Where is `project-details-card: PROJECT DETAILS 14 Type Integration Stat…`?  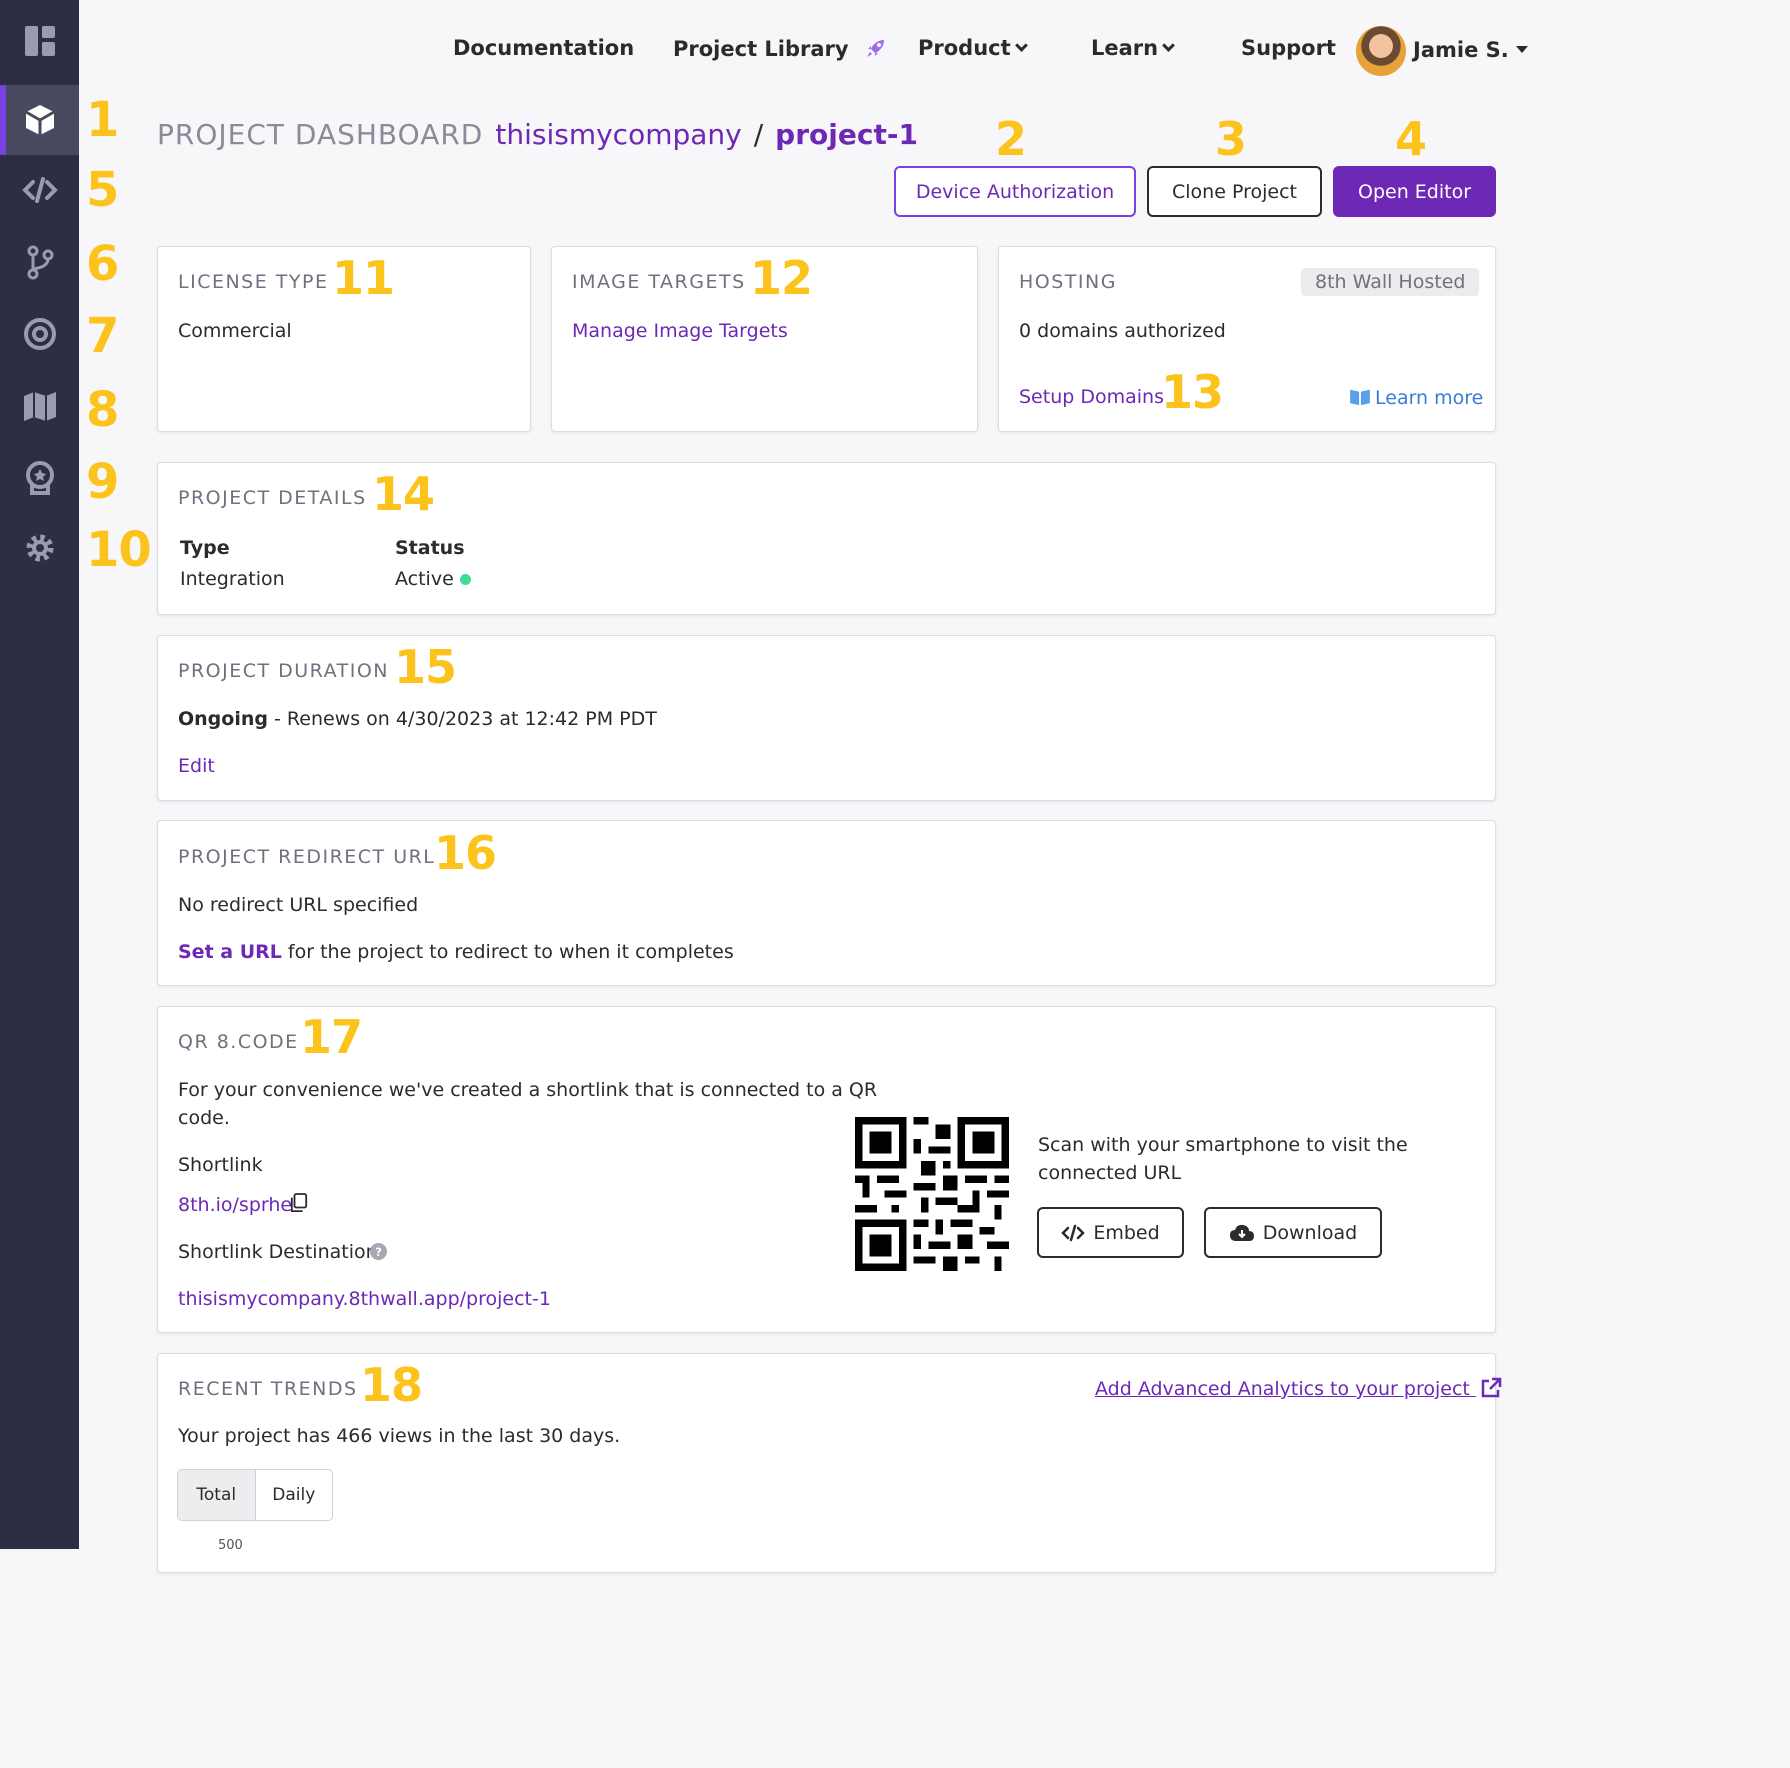
project-details-card: PROJECT DETAILS 14 Type Integration Stat… is located at coordinates (826, 538).